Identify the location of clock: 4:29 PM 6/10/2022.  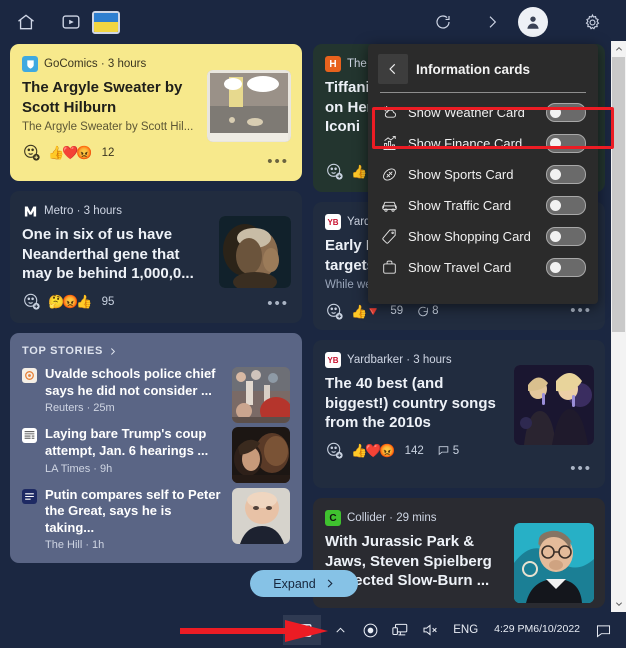
(537, 629).